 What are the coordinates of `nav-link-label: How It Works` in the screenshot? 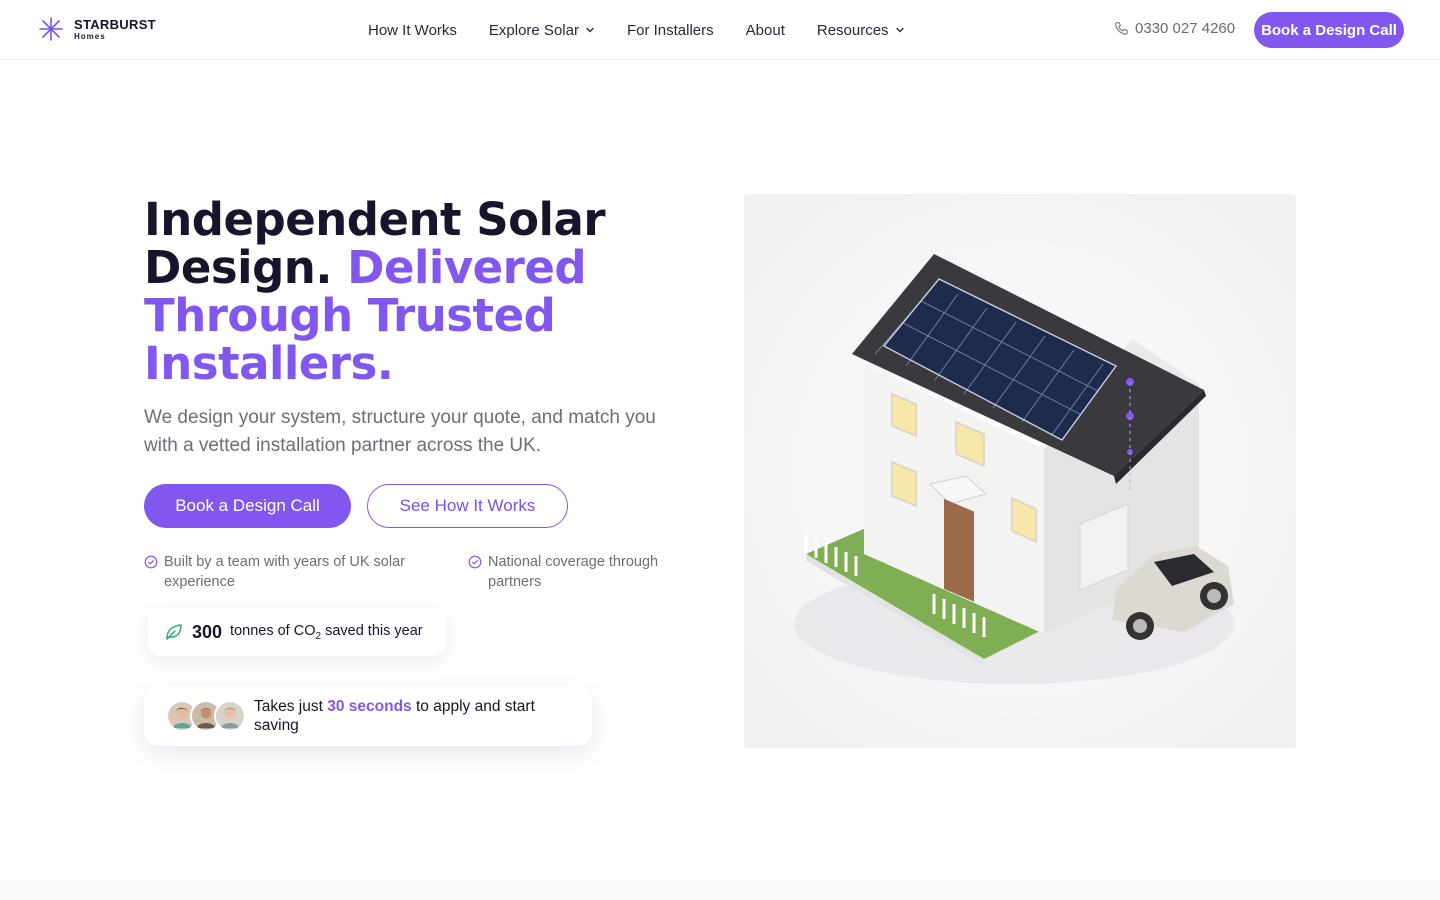 It's located at (412, 30).